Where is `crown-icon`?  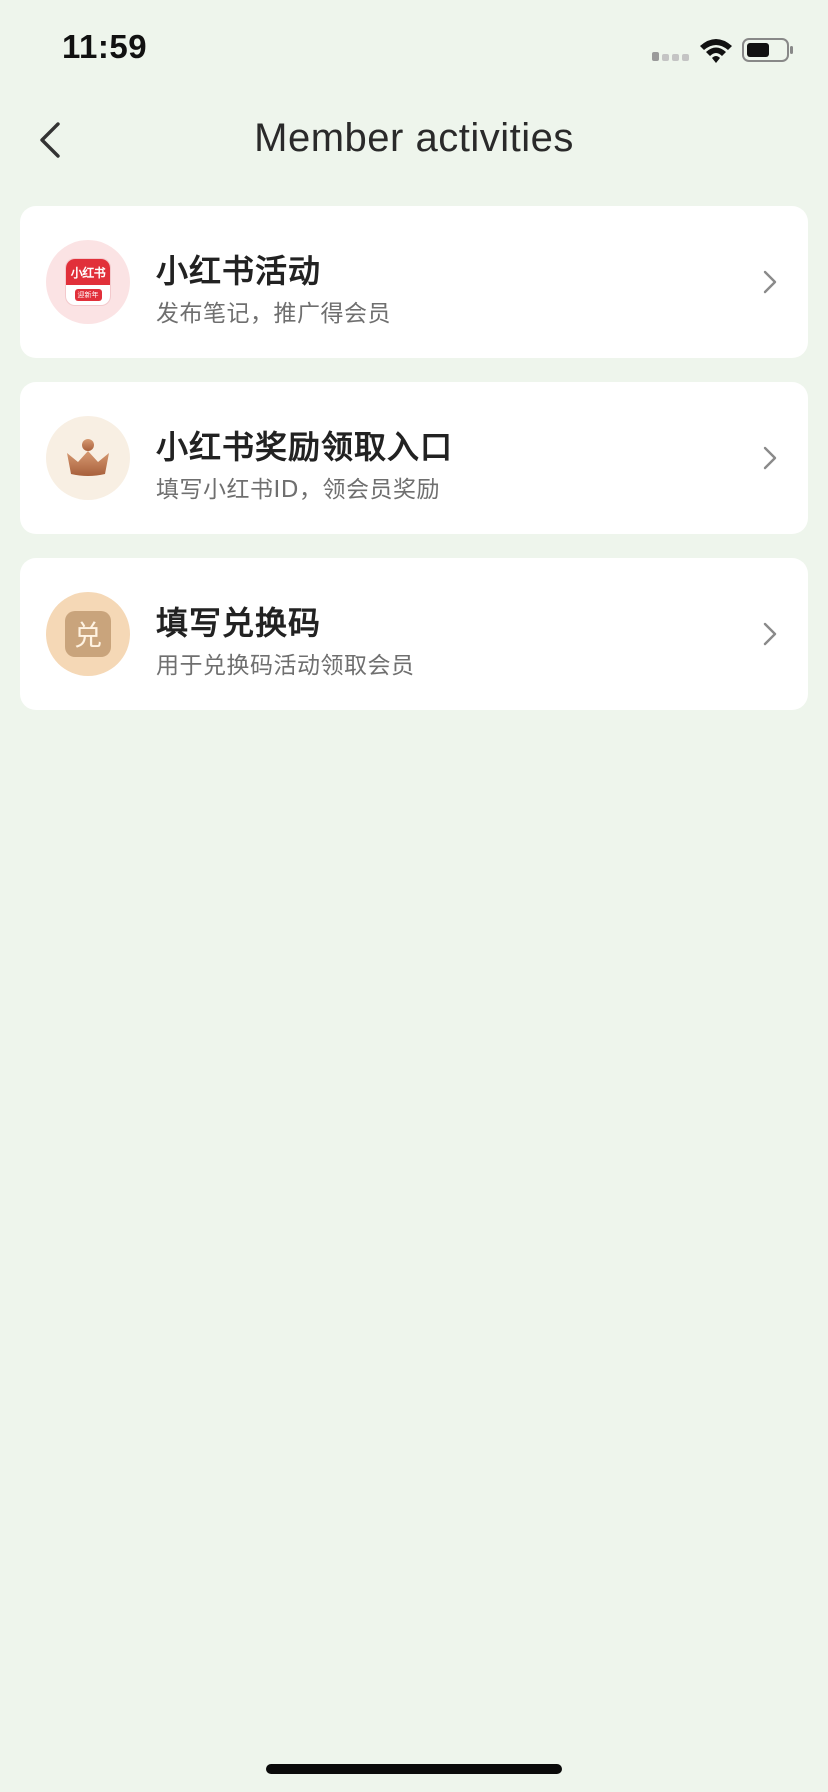
crown-icon is located at coordinates (88, 458).